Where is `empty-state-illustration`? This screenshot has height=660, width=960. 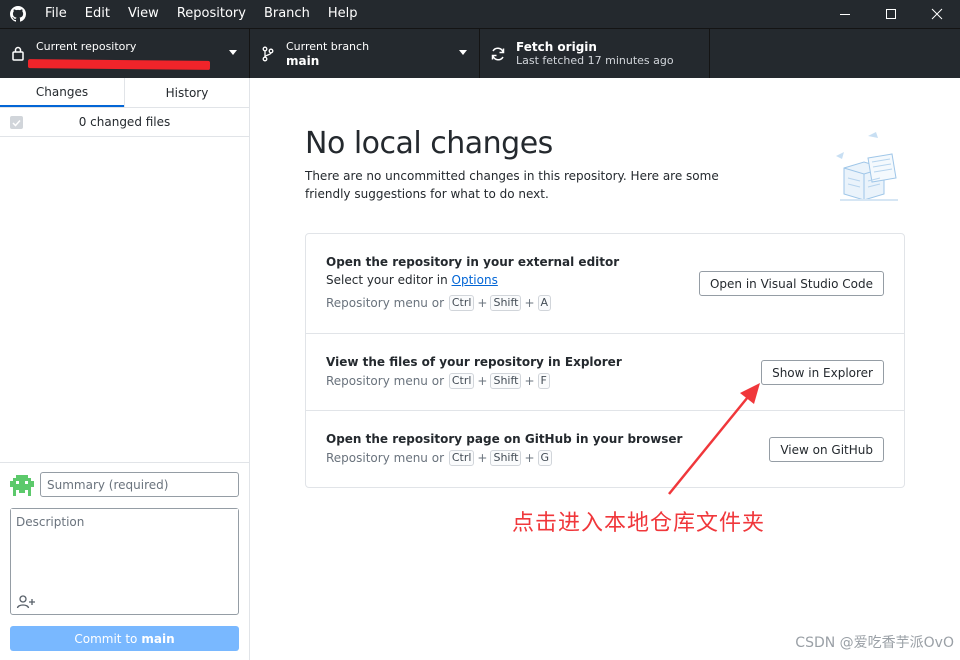 empty-state-illustration is located at coordinates (869, 166).